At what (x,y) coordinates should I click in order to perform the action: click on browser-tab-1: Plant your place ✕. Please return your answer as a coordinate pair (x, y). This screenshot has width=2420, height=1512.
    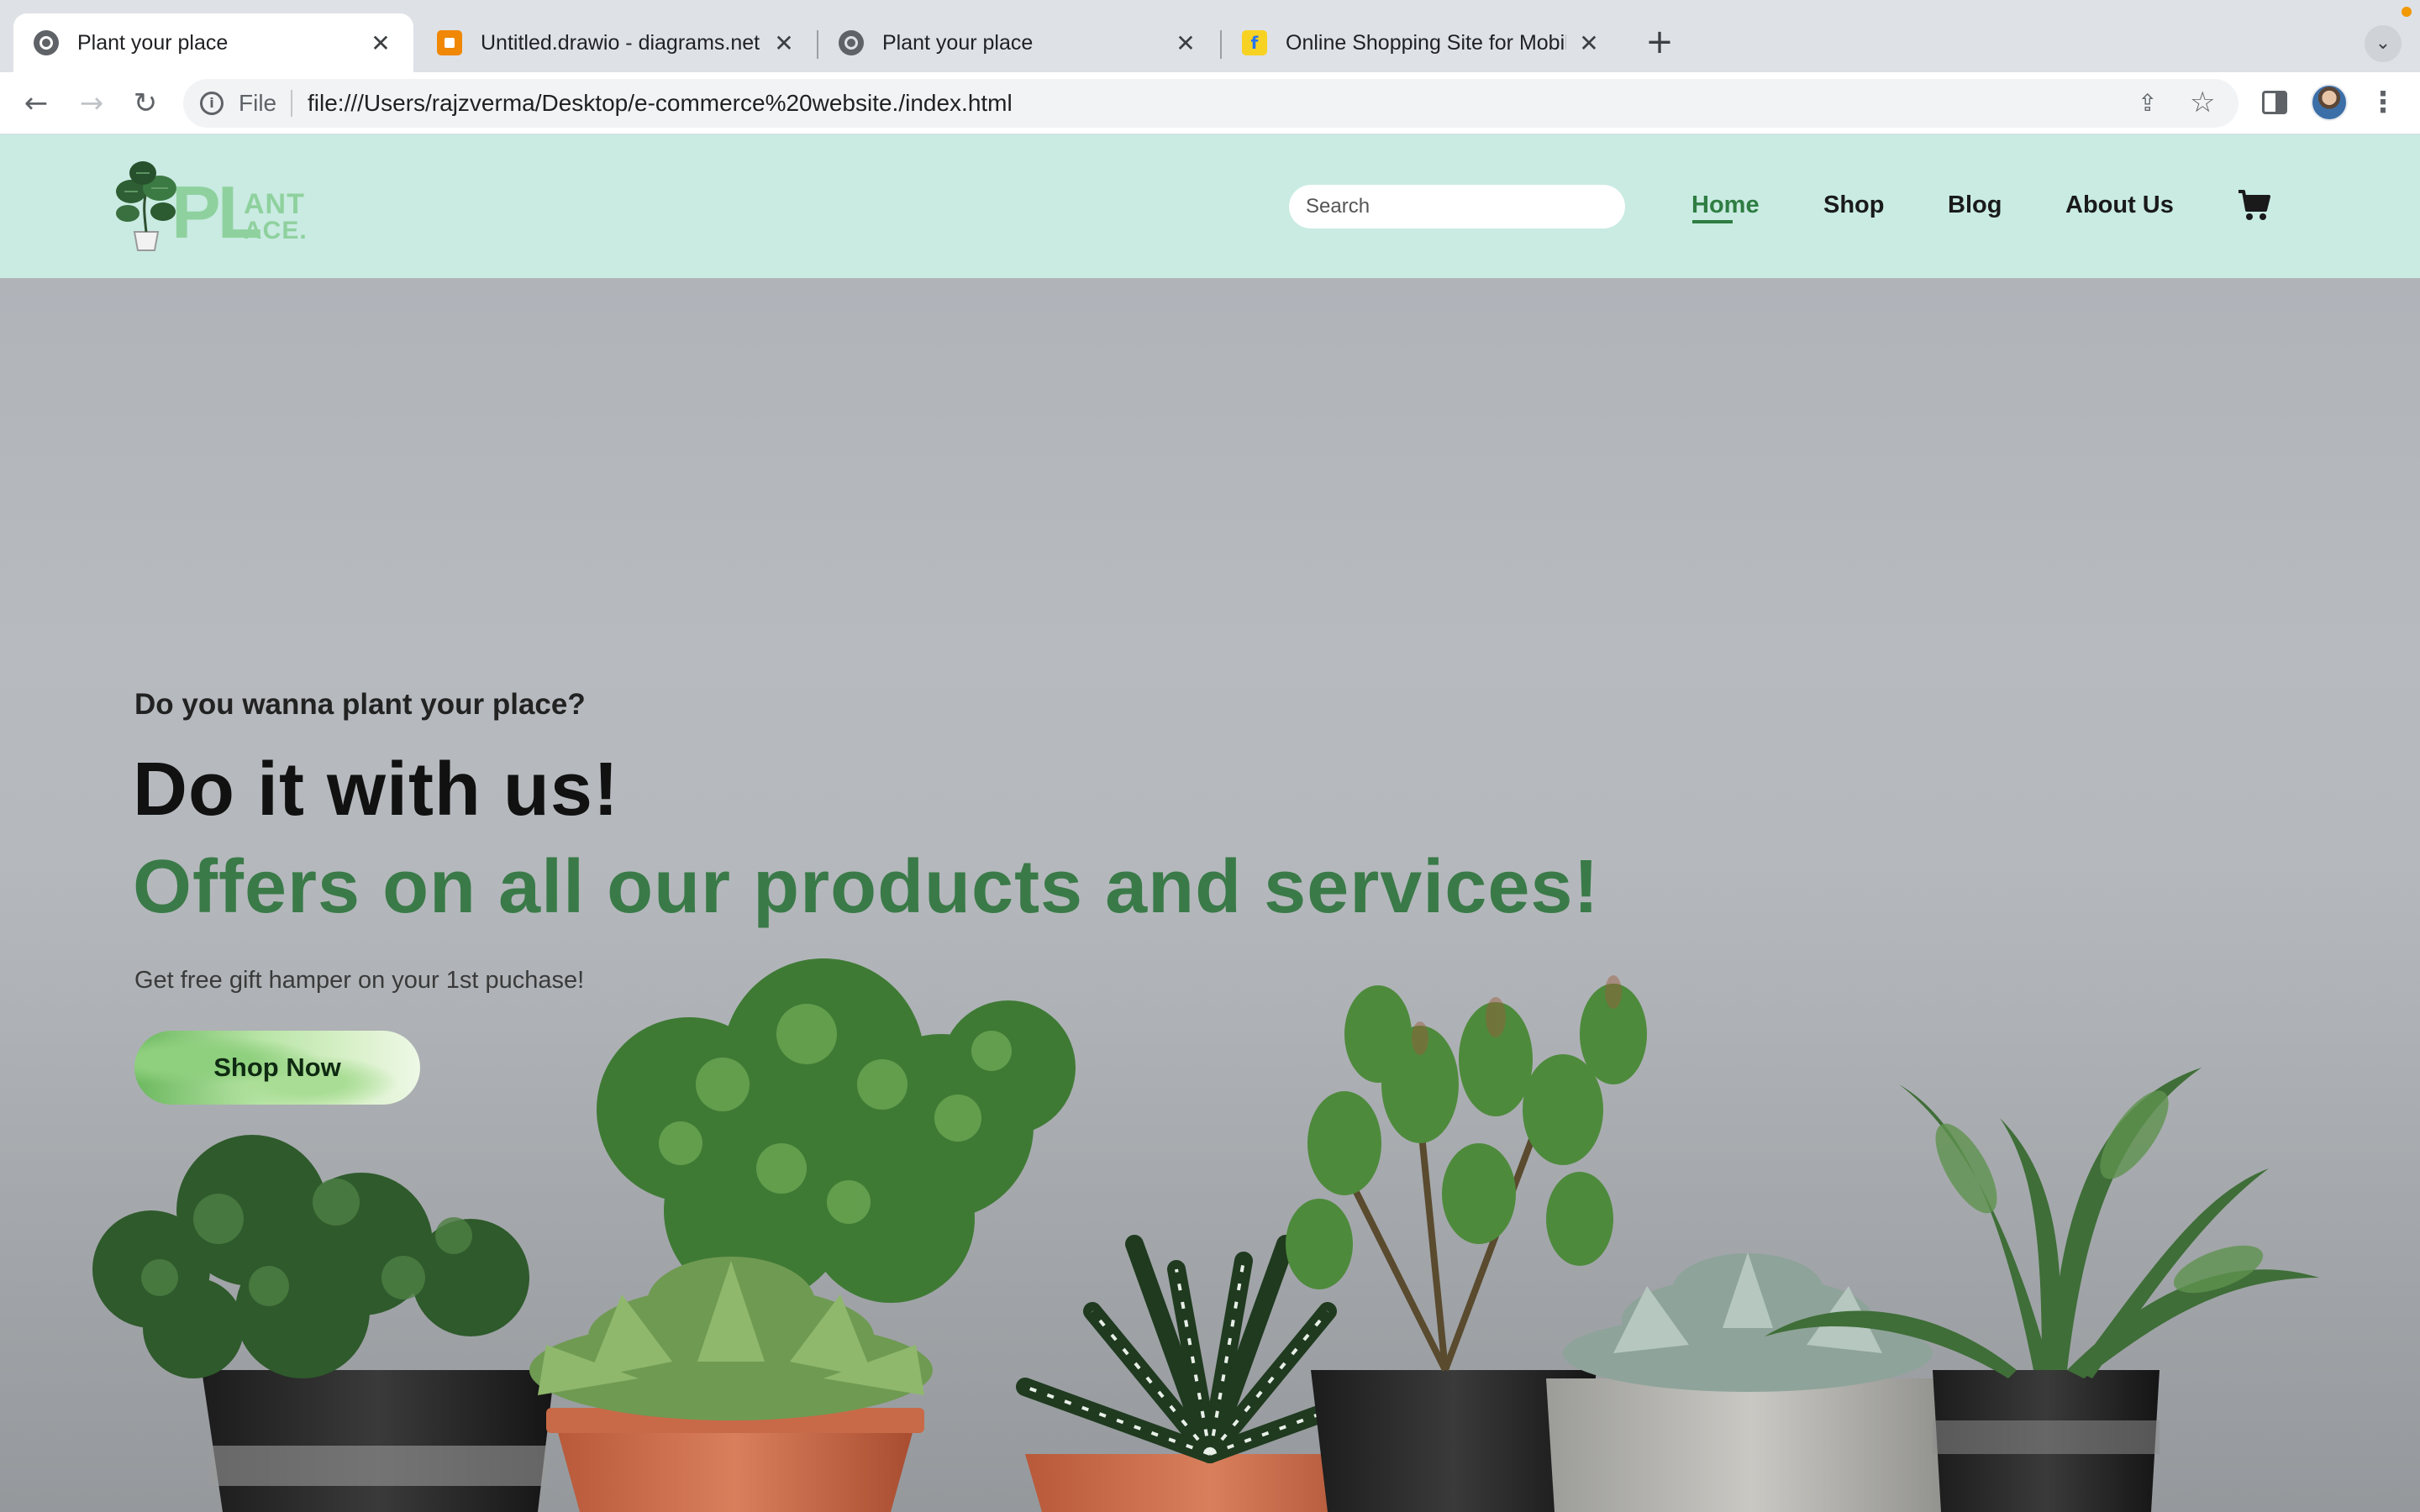
    Looking at the image, I should click on (213, 42).